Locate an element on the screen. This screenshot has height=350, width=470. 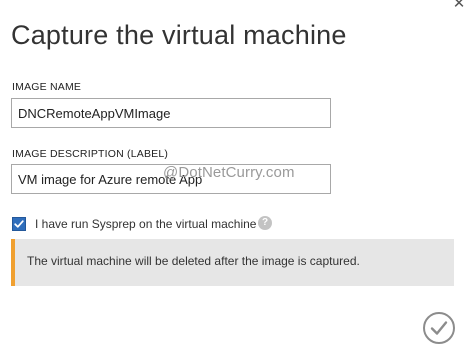
image-description-input is located at coordinates (171, 179).